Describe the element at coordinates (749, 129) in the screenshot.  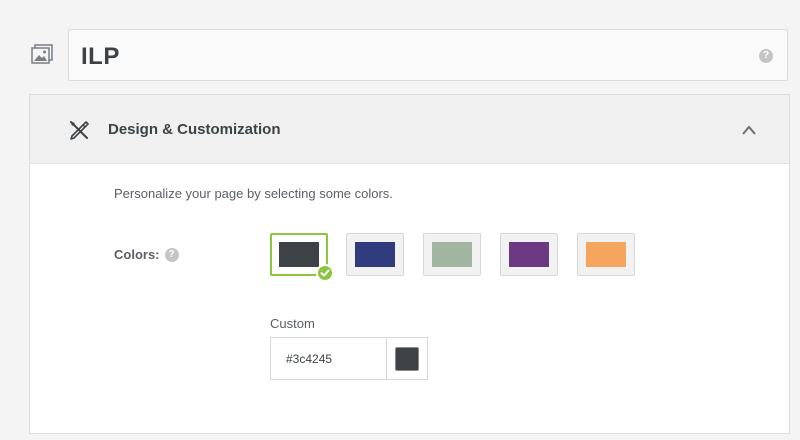
I see `chevron-up-icon` at that location.